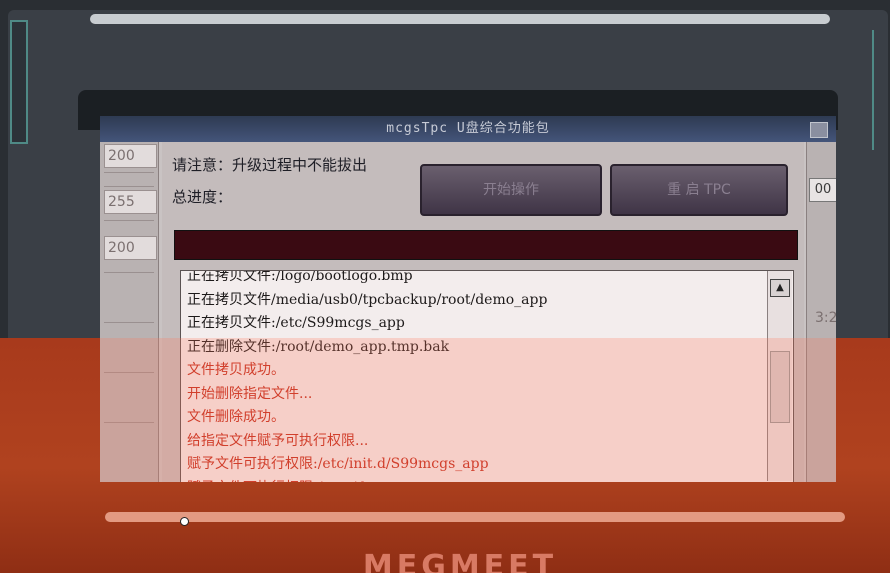 Image resolution: width=890 pixels, height=573 pixels. What do you see at coordinates (819, 130) in the screenshot?
I see `close-icon` at bounding box center [819, 130].